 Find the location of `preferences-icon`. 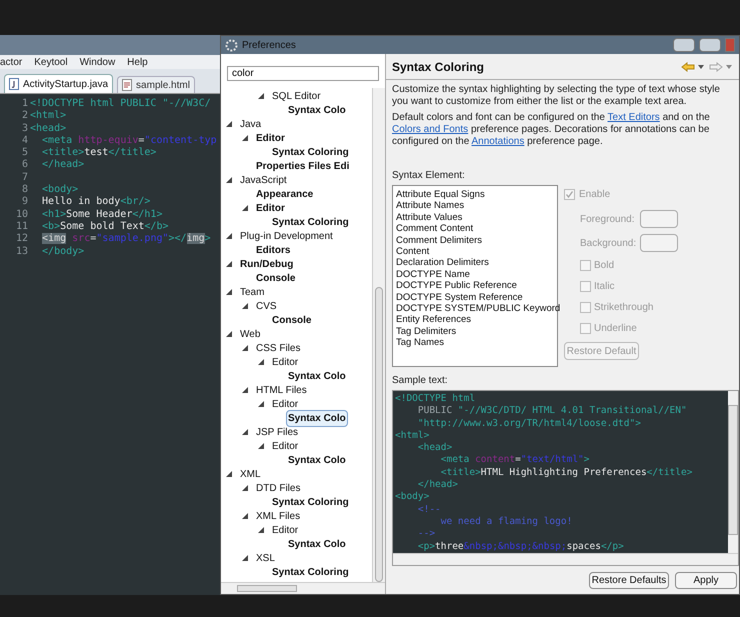

preferences-icon is located at coordinates (231, 45).